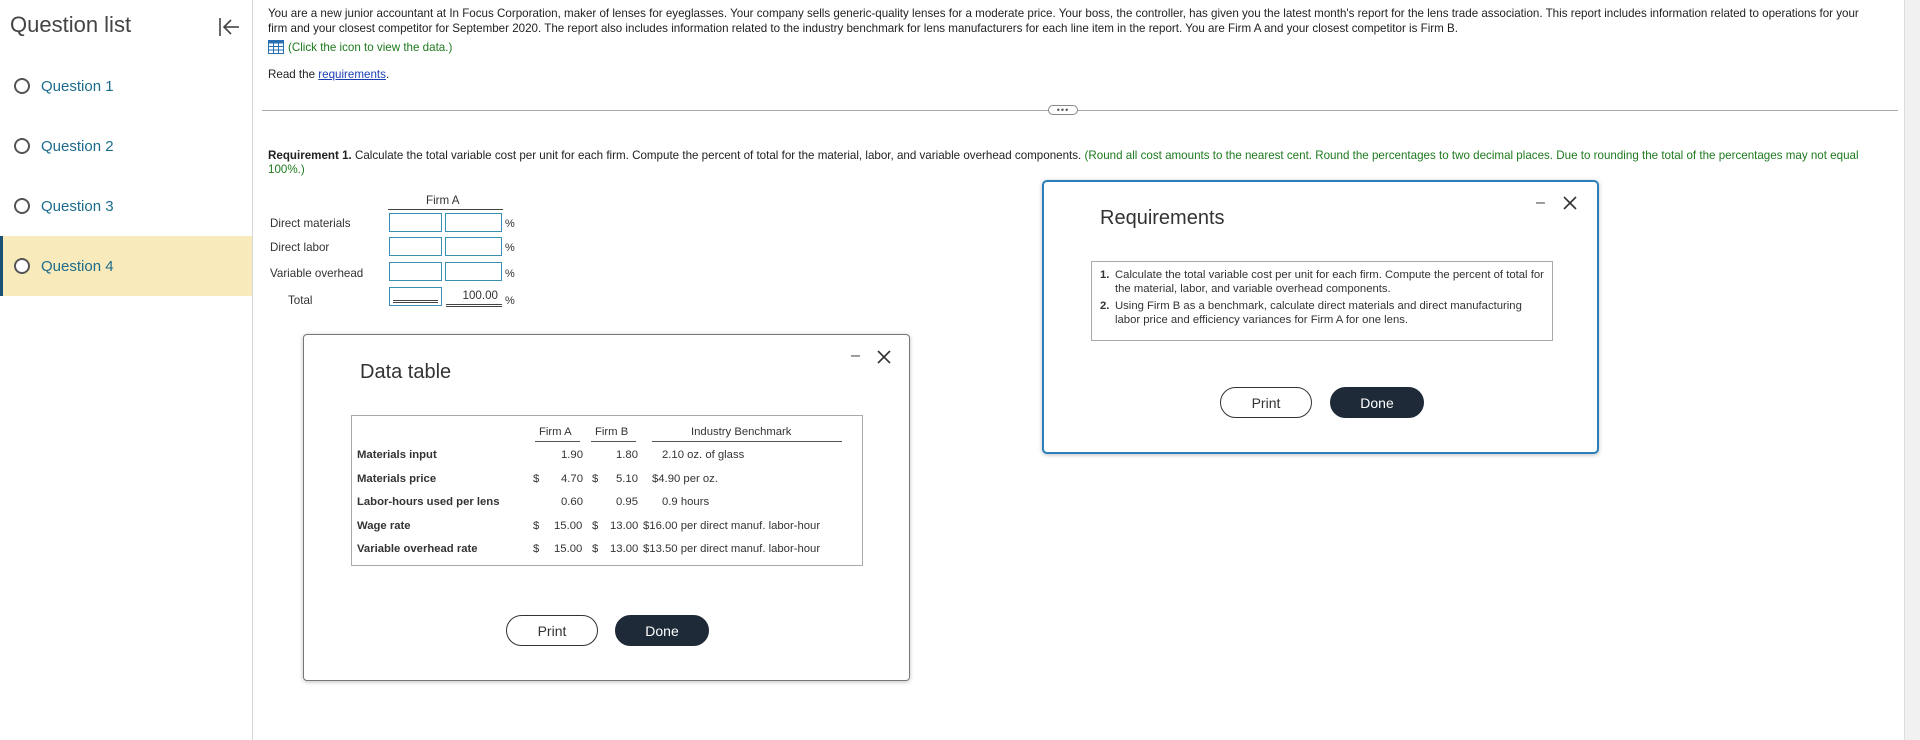 The width and height of the screenshot is (1920, 740). What do you see at coordinates (300, 247) in the screenshot?
I see `row-label-direct-labor: Direct labor` at bounding box center [300, 247].